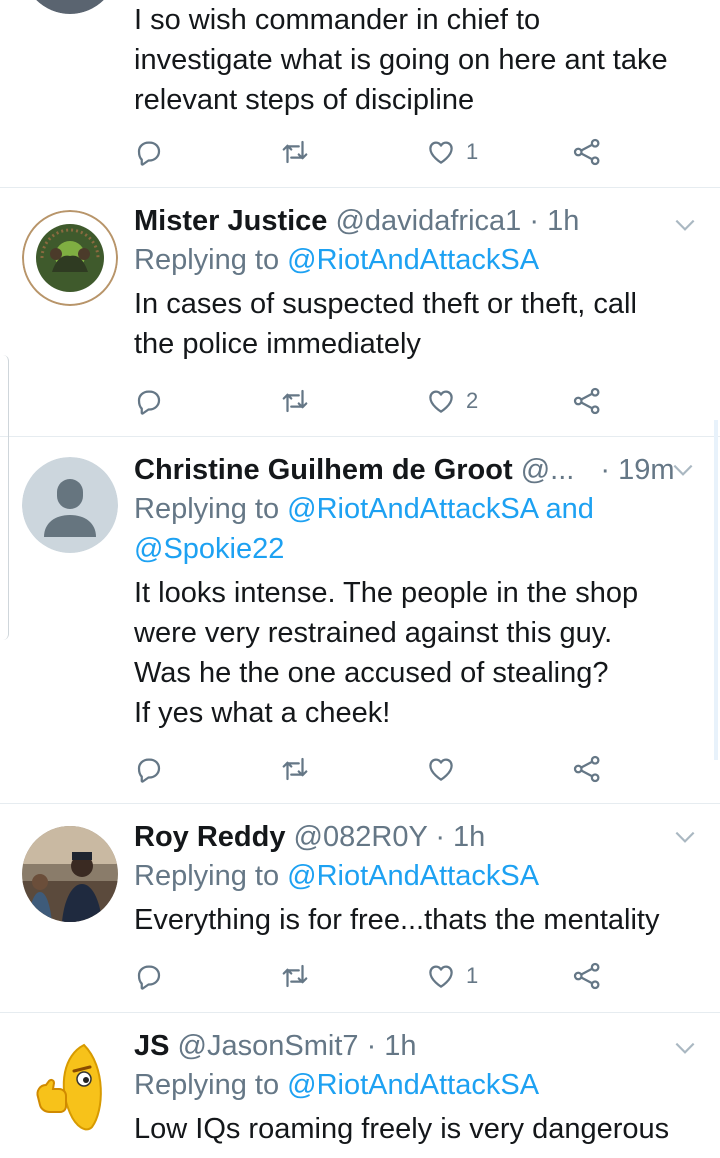 Image resolution: width=720 pixels, height=1158 pixels. Describe the element at coordinates (268, 1046) in the screenshot. I see `user-handle: @JasonSmit7` at that location.